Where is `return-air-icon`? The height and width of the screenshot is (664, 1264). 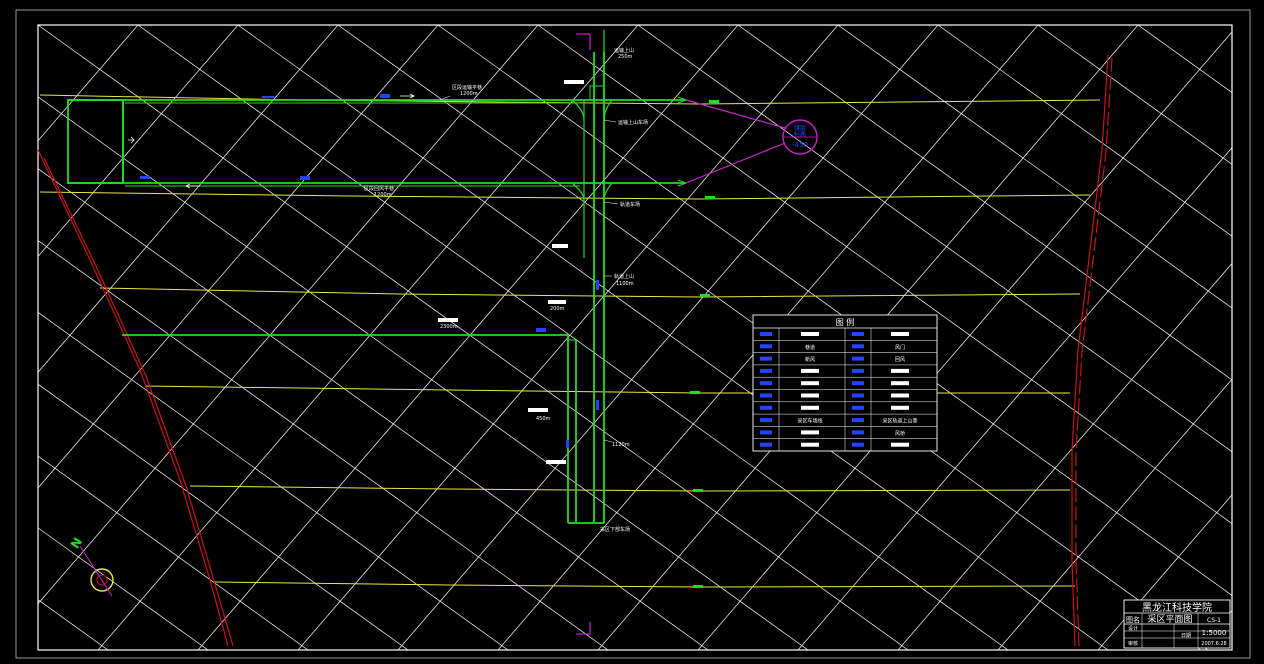
return-air-icon is located at coordinates (858, 358).